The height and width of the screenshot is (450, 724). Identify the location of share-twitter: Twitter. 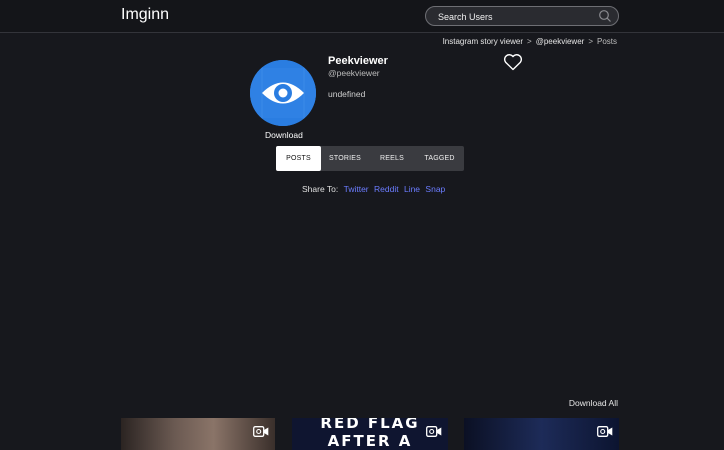
(356, 189).